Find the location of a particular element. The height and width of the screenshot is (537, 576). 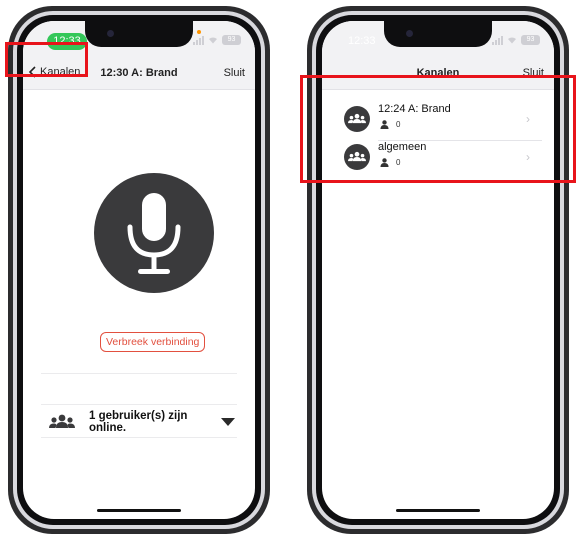

microphone-button is located at coordinates (154, 233).